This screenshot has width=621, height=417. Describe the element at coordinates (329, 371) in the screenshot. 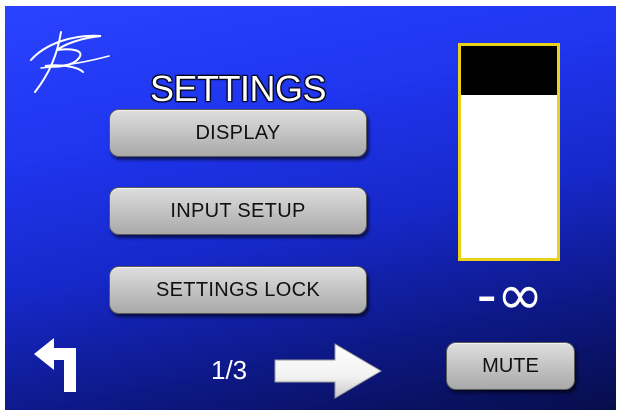

I see `next-arrow-icon` at that location.